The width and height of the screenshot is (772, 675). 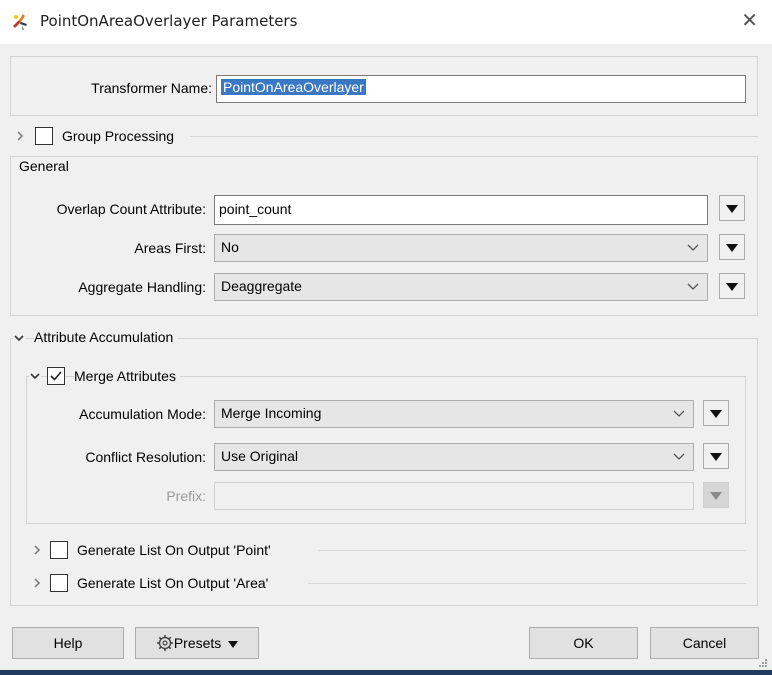 What do you see at coordinates (461, 210) in the screenshot?
I see `overlap-count-input: point_count` at bounding box center [461, 210].